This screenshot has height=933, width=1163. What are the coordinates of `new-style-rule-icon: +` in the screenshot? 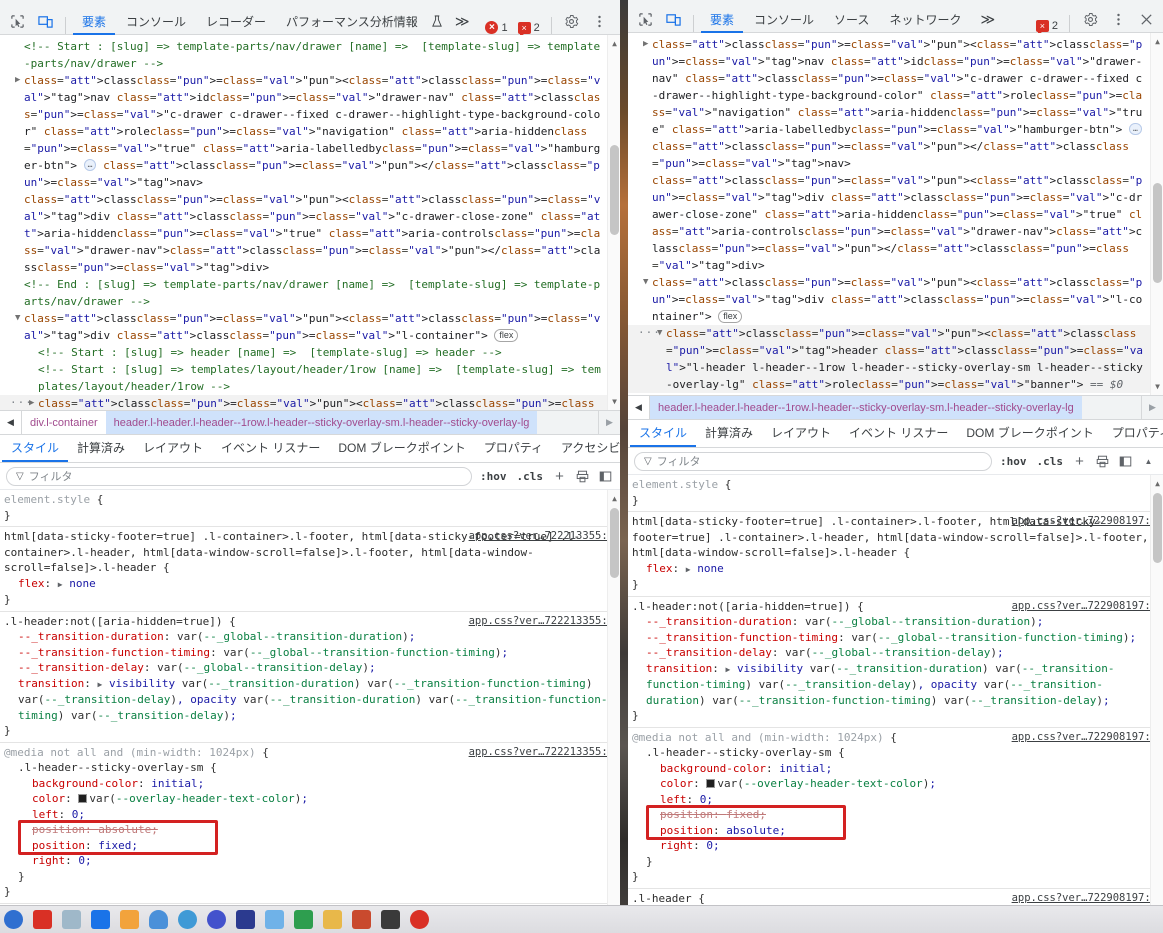 It's located at (559, 476).